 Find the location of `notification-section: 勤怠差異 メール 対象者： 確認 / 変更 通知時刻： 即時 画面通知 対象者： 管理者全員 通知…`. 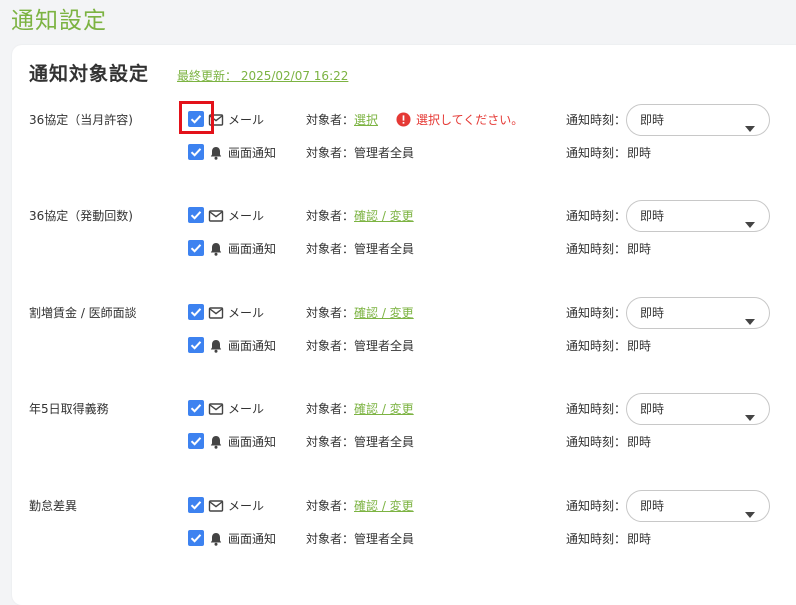

notification-section: 勤怠差異 メール 対象者： 確認 / 変更 通知時刻： 即時 画面通知 対象者： 管理者全員 通知… is located at coordinates (398, 529).